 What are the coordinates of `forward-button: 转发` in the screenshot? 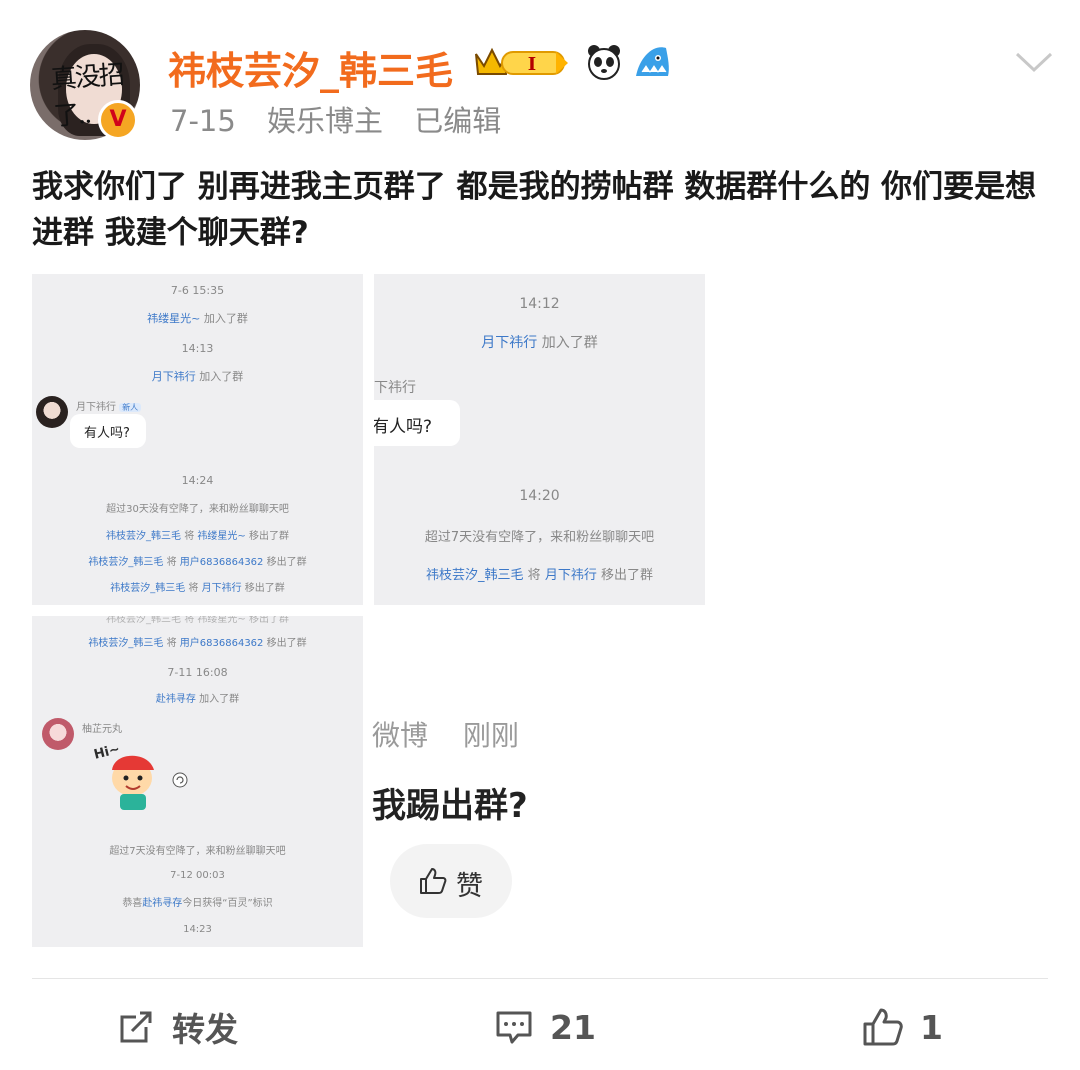 It's located at (177, 1027).